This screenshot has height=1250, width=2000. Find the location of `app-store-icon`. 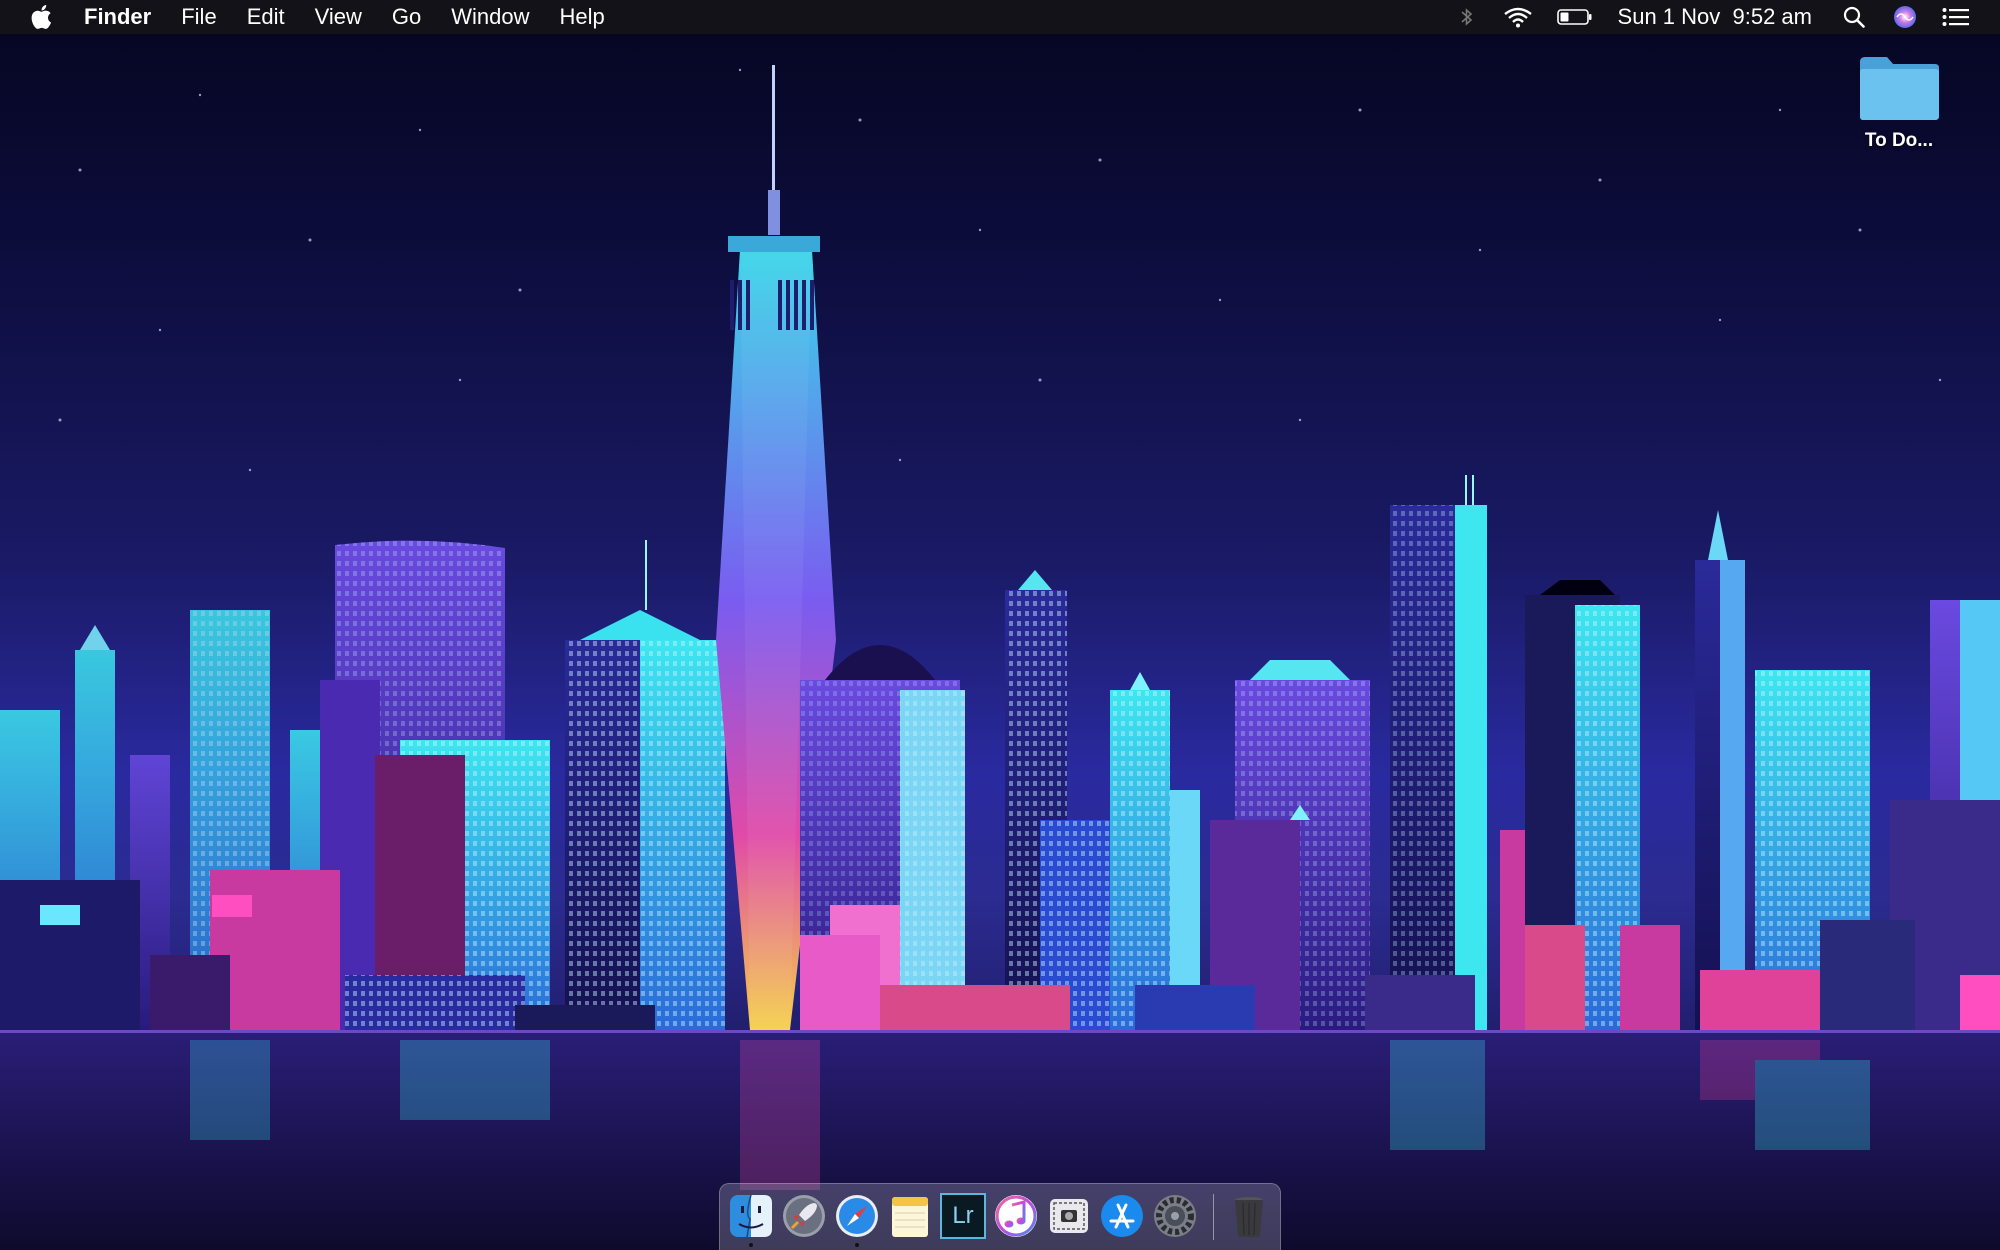

app-store-icon is located at coordinates (1122, 1218).